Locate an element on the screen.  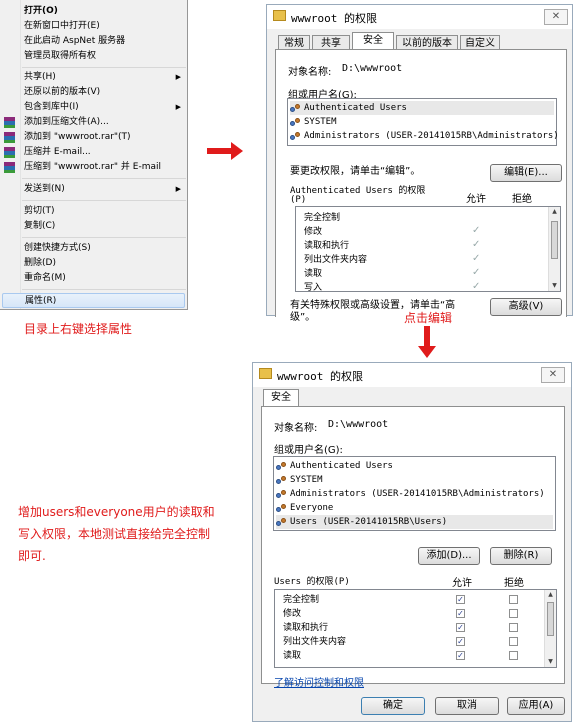
annotation-step2: 点击编辑 is located at coordinates (428, 318).